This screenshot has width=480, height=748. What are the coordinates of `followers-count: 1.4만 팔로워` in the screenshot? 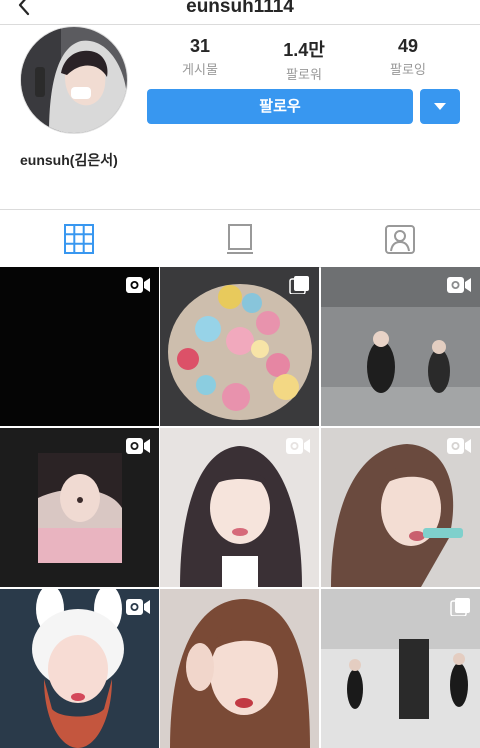 It's located at (304, 59).